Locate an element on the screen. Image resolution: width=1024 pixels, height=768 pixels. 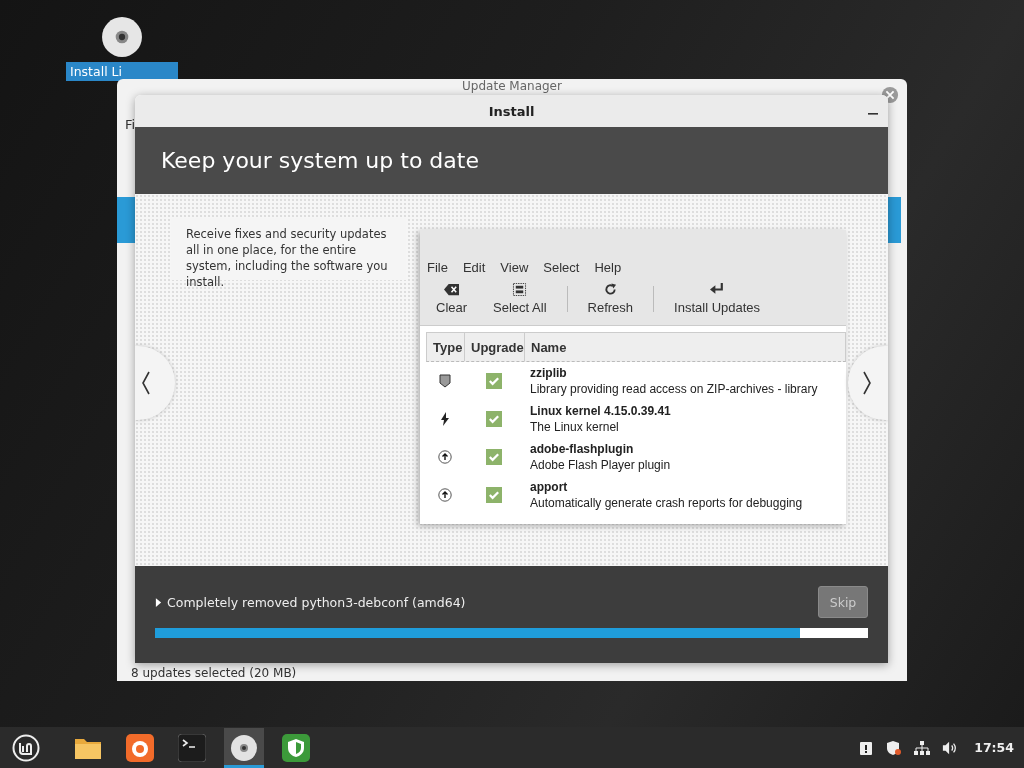
toolbar-button: Clear is located at coordinates (452, 299).